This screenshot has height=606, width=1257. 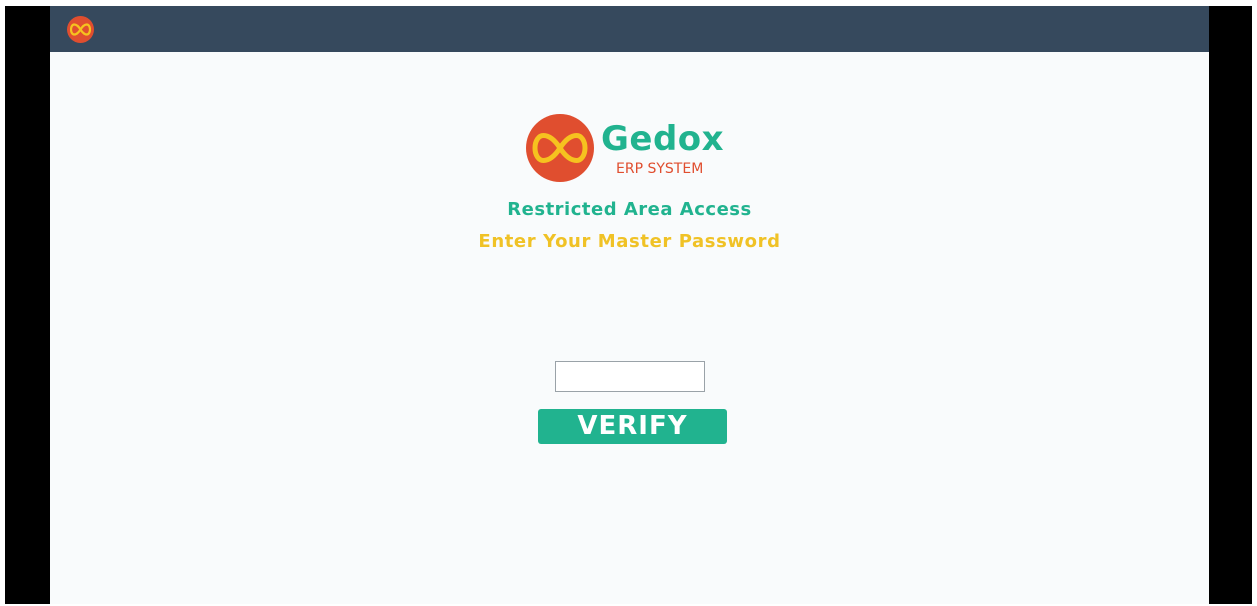 I want to click on verify-button: VERIFY, so click(x=632, y=426).